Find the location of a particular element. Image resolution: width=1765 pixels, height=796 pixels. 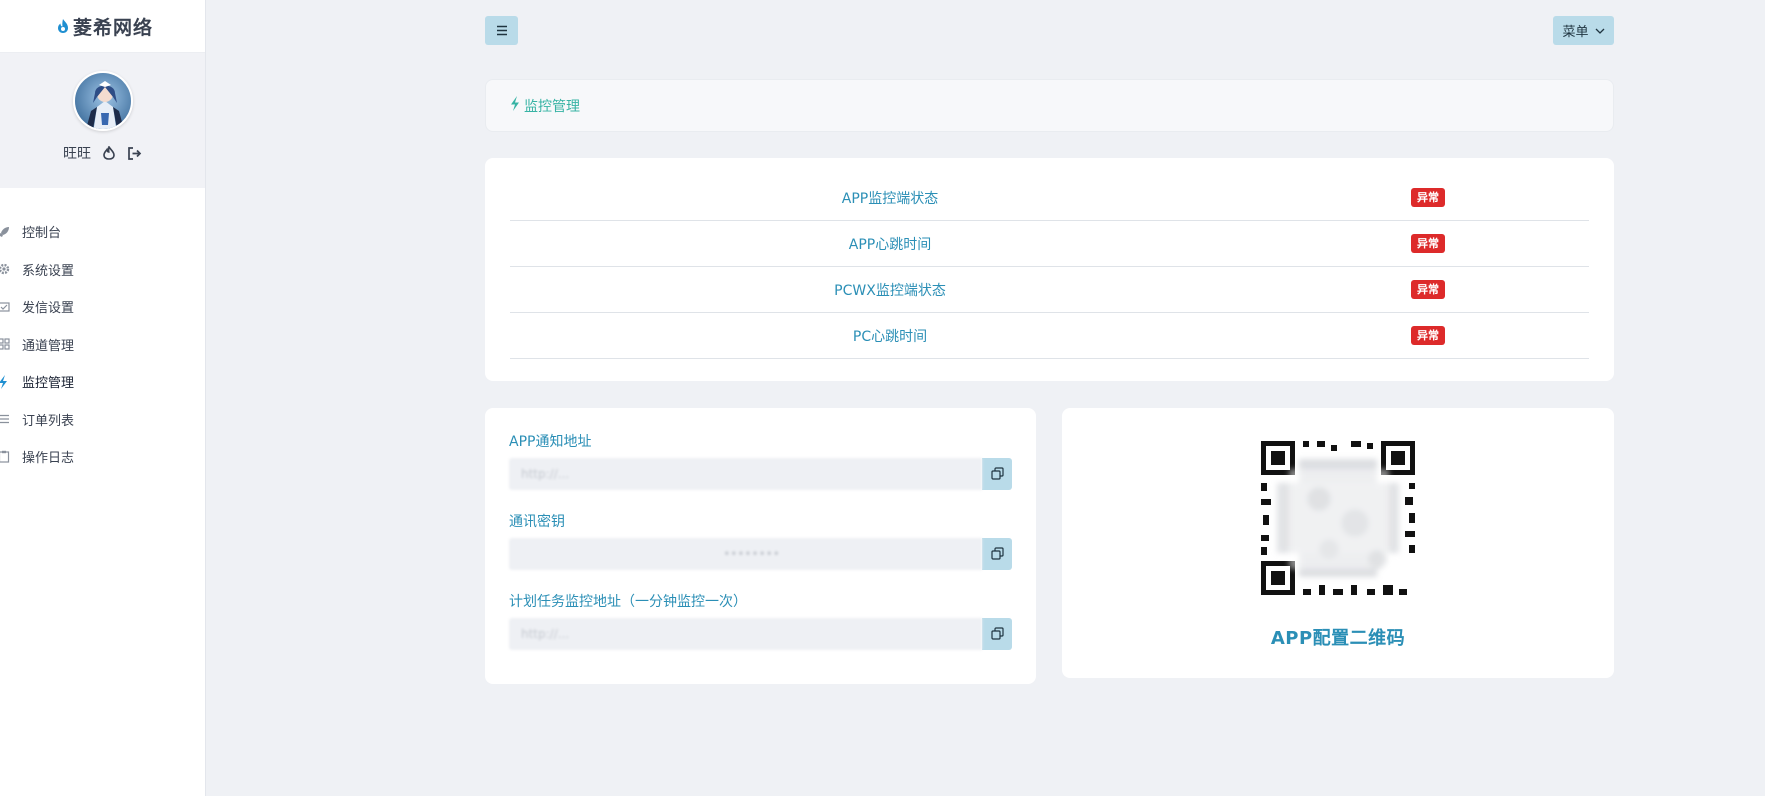

secret-key-field: •••••••• is located at coordinates (760, 554).